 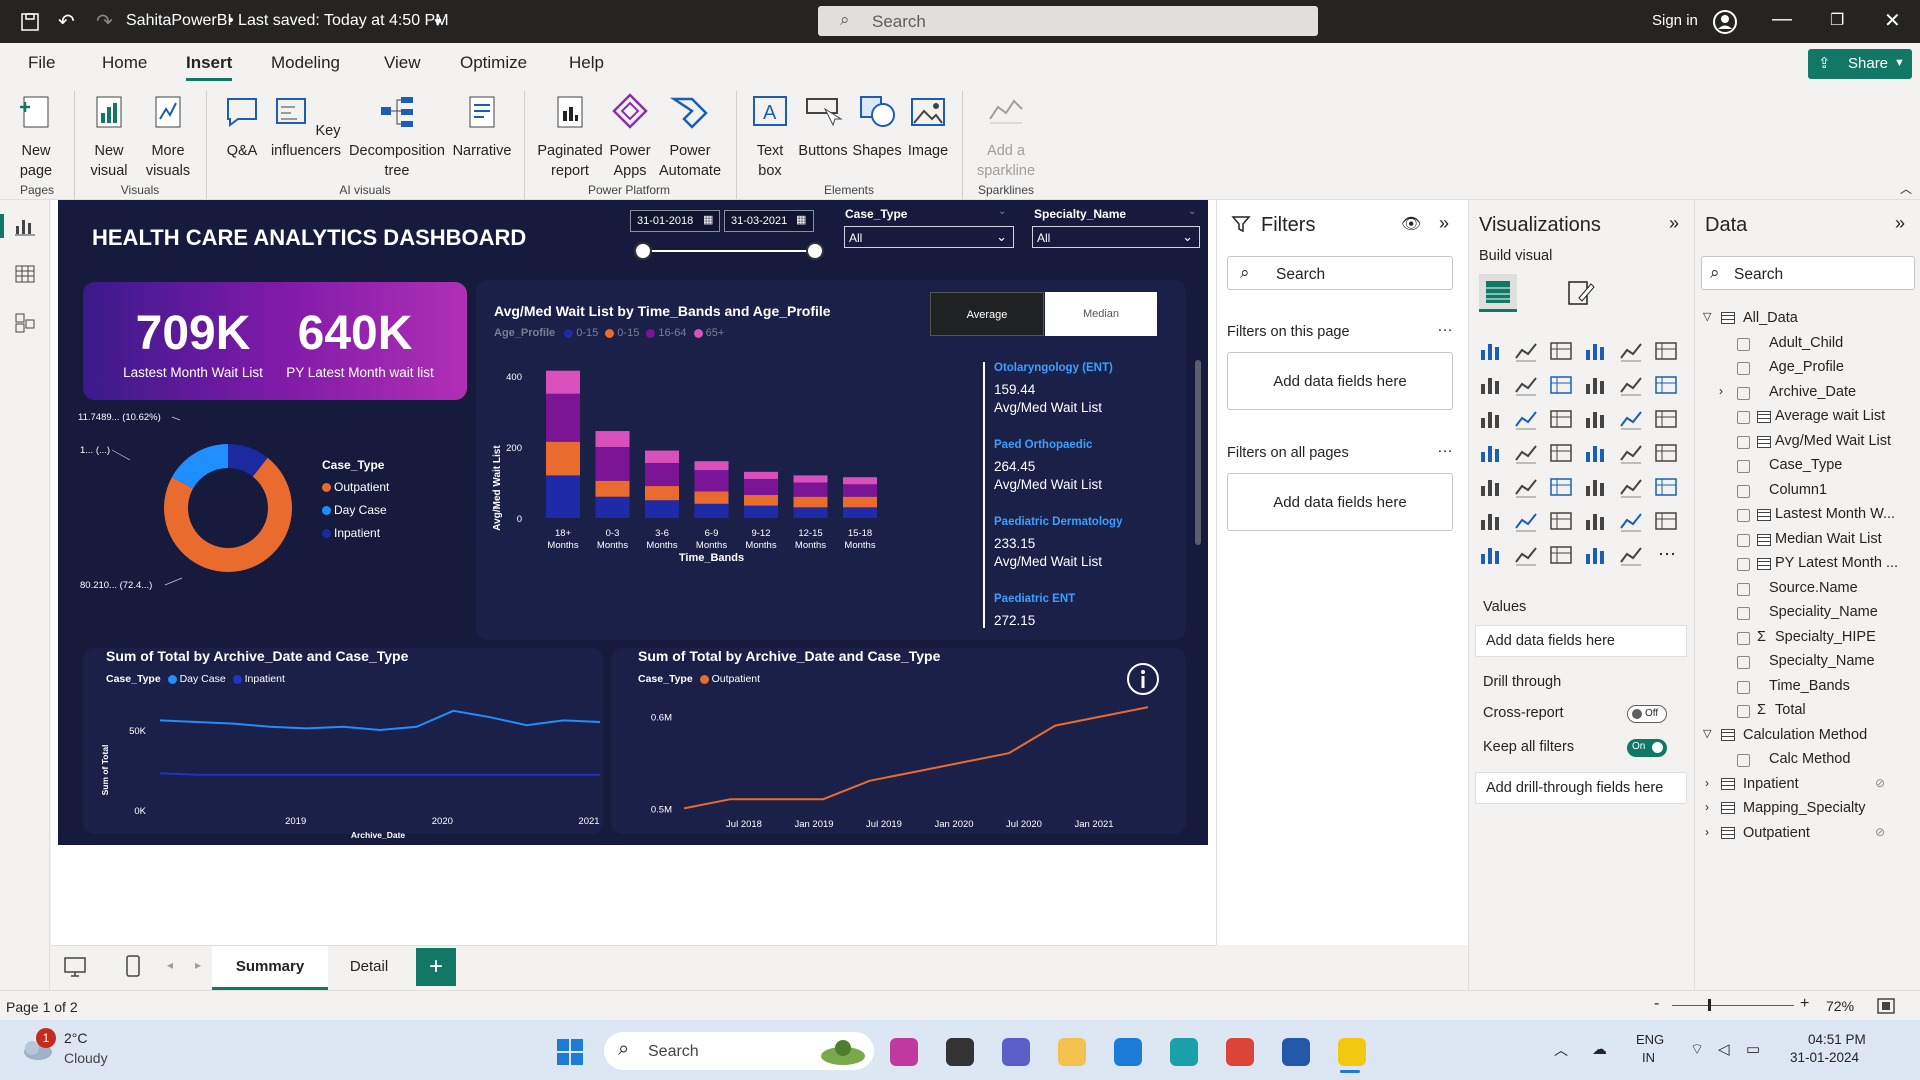 I want to click on key-influencers-button: Key influencers, so click(x=306, y=126).